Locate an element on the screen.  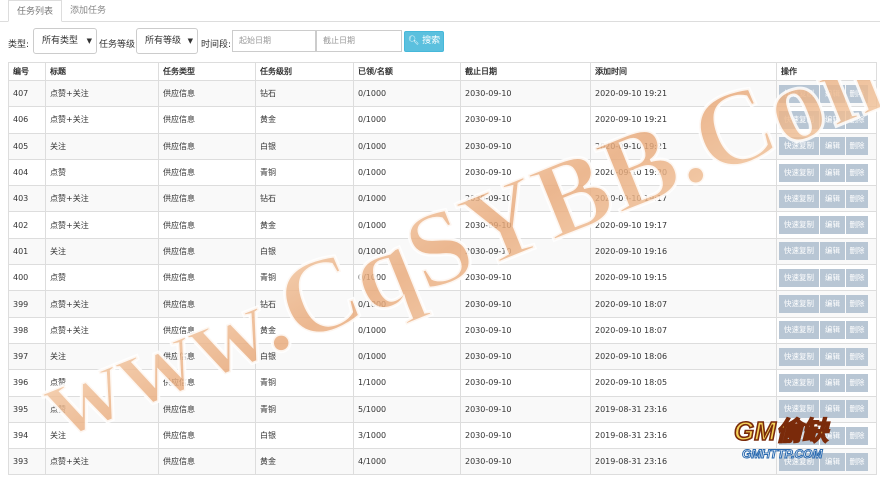
search-button: 🔍︎ 搜索 is located at coordinates (424, 41).